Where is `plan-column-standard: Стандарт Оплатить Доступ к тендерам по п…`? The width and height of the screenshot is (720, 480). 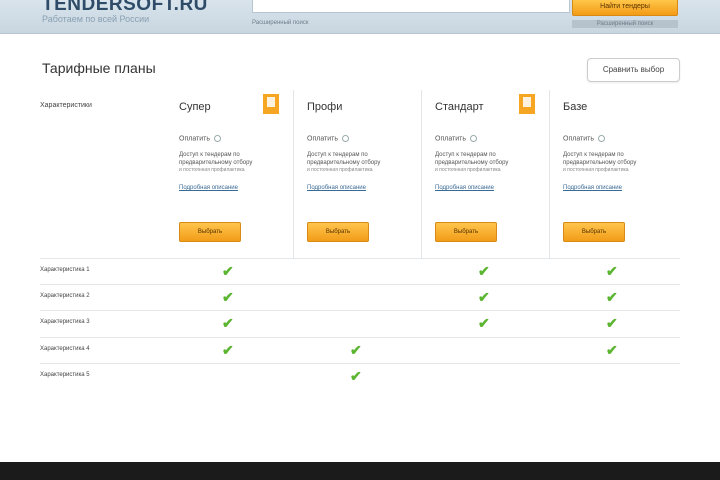 plan-column-standard: Стандарт Оплатить Доступ к тендерам по п… is located at coordinates (486, 174).